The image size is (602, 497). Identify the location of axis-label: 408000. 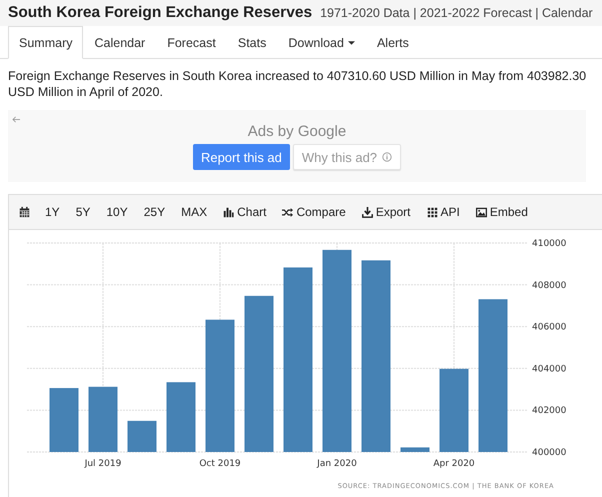
(549, 285).